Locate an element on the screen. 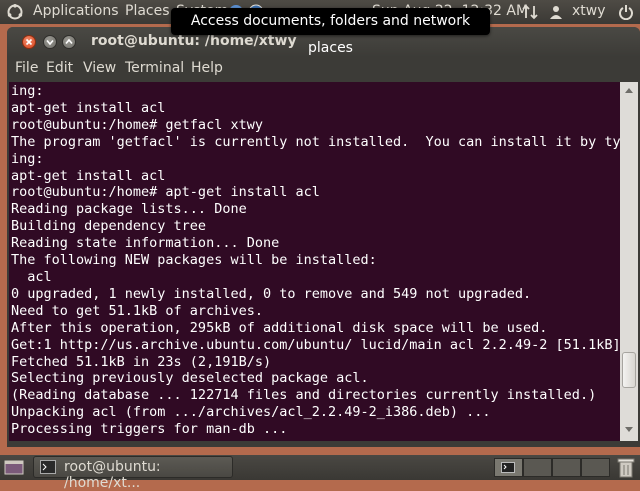  terminal-line: Reading state information... Done is located at coordinates (145, 243).